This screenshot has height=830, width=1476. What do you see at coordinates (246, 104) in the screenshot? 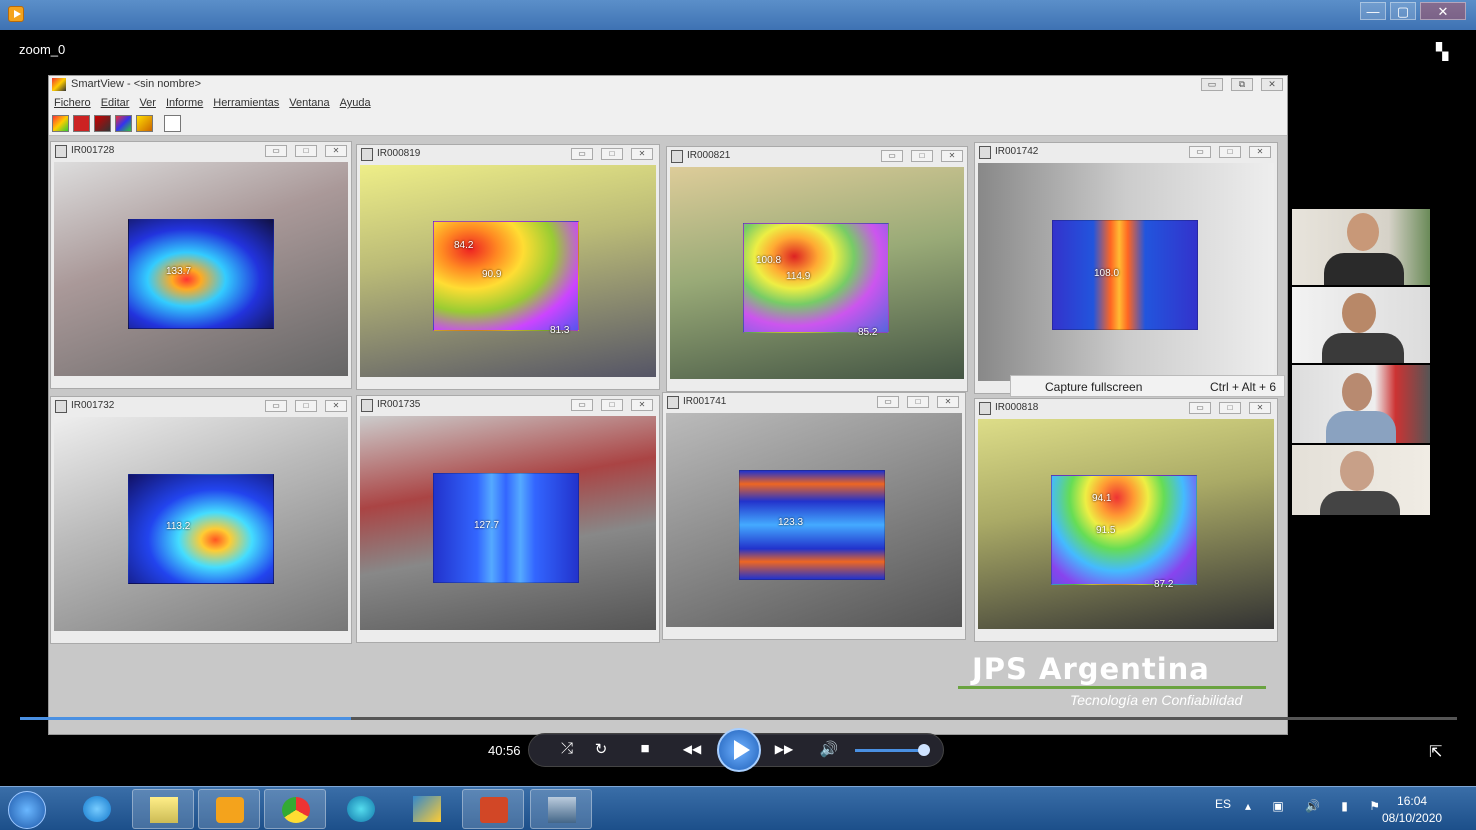
I see `menu-herramientas: Herramientas` at bounding box center [246, 104].